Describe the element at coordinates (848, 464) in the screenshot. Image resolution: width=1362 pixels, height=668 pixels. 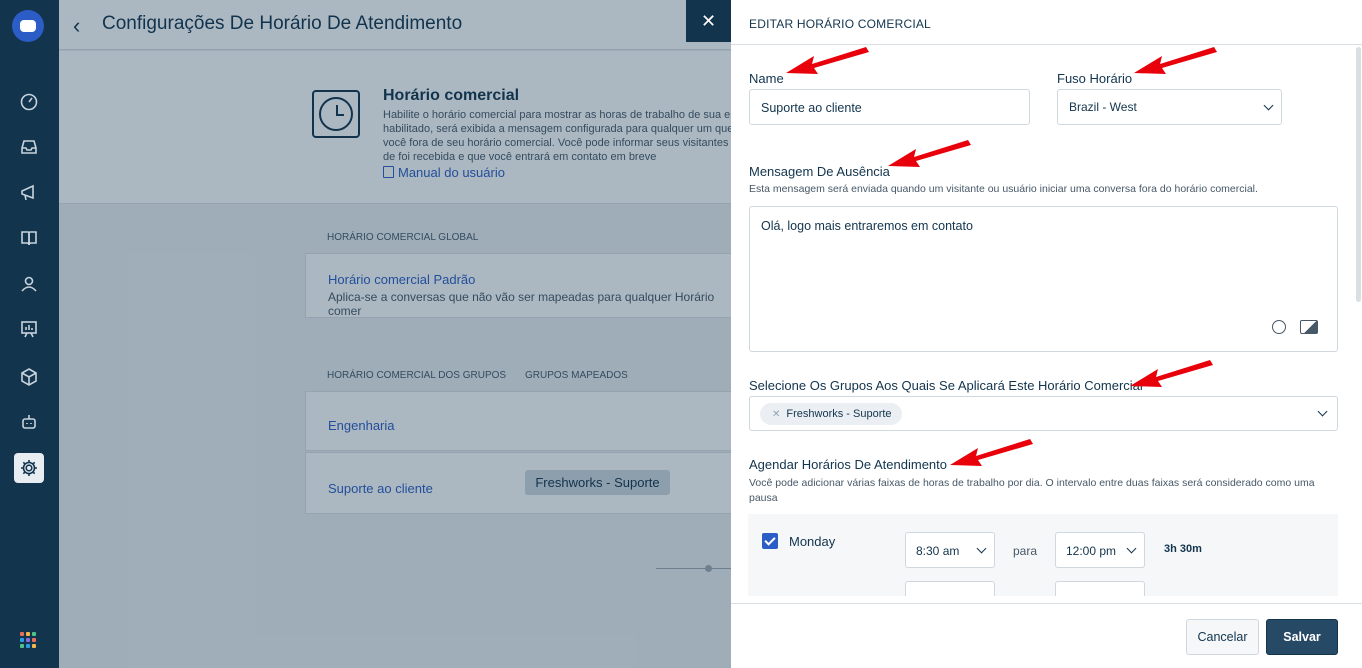
I see `schedule-label: Agendar Horários De Atendimento` at that location.